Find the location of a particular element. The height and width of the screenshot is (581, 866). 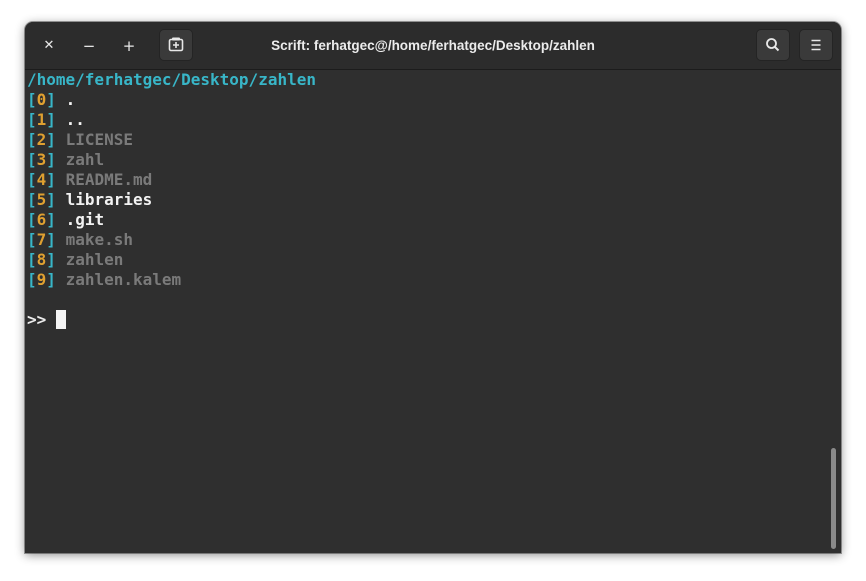

maximize-window-button: + is located at coordinates (129, 46).